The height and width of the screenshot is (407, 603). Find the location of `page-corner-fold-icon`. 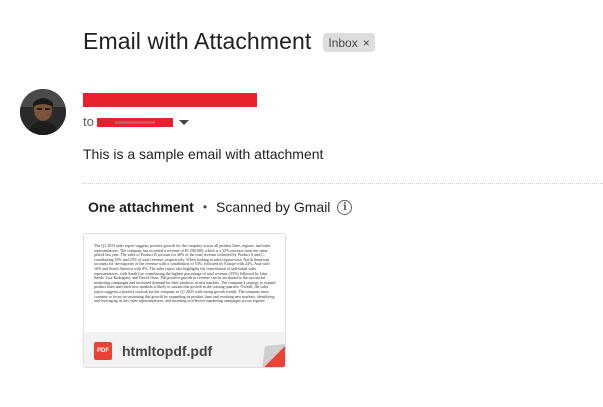

page-corner-fold-icon is located at coordinates (273, 355).